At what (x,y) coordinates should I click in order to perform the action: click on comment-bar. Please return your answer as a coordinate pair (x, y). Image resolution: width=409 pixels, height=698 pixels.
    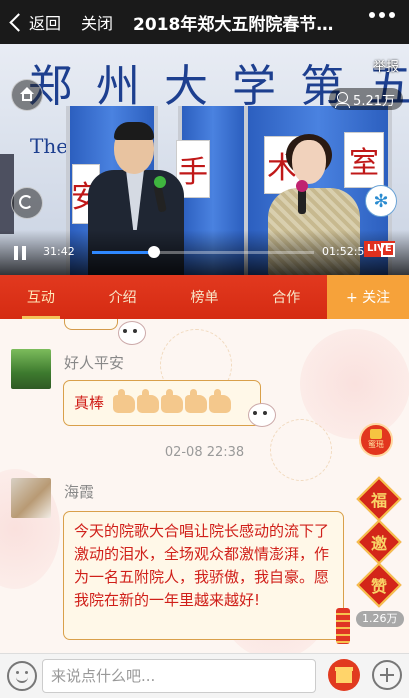
    Looking at the image, I should click on (204, 675).